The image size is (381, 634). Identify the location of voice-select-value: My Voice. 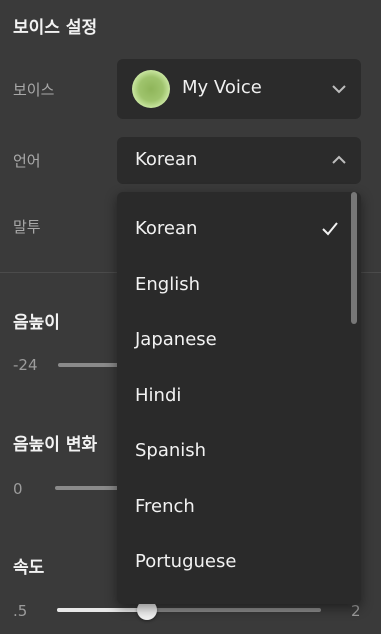
(222, 87).